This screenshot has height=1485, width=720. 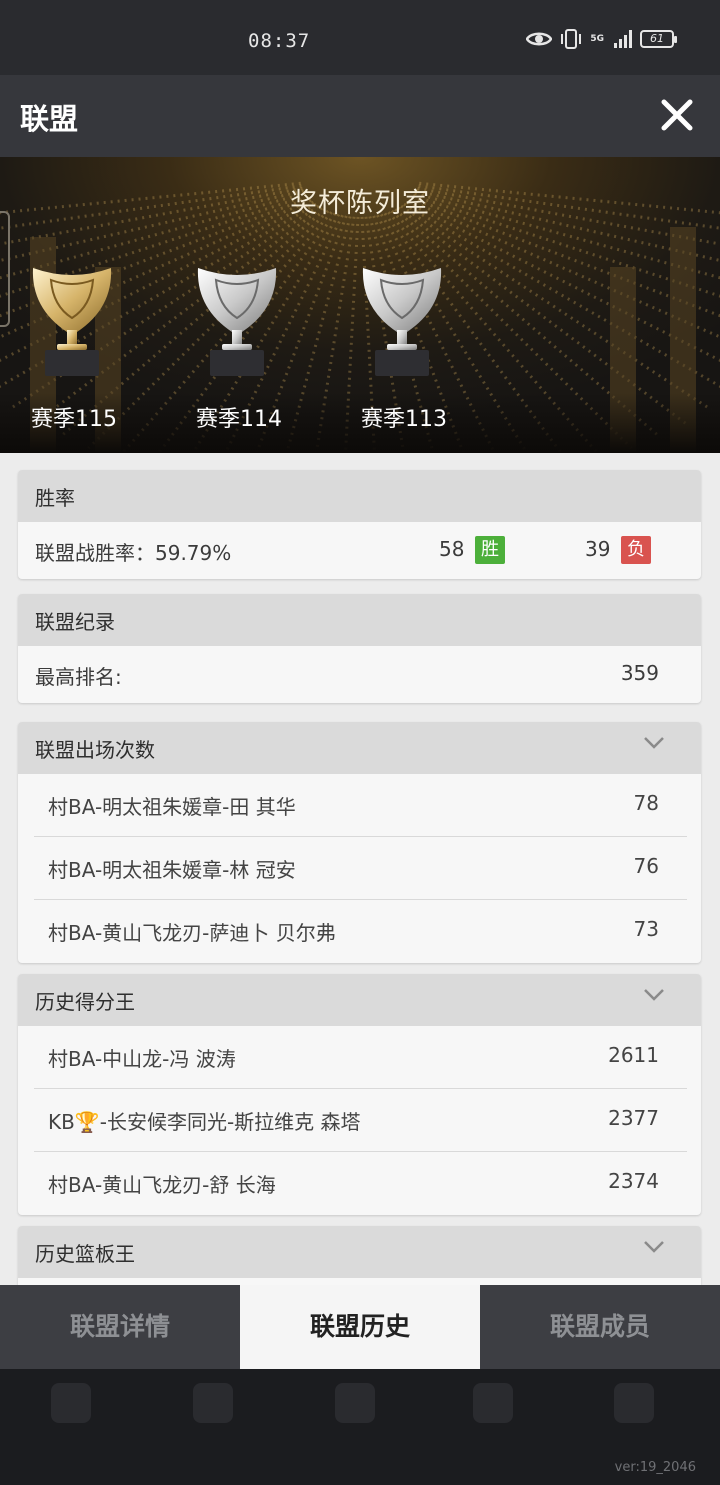 I want to click on bottom-nav-dimmed: ver:19_2046, so click(x=360, y=1427).